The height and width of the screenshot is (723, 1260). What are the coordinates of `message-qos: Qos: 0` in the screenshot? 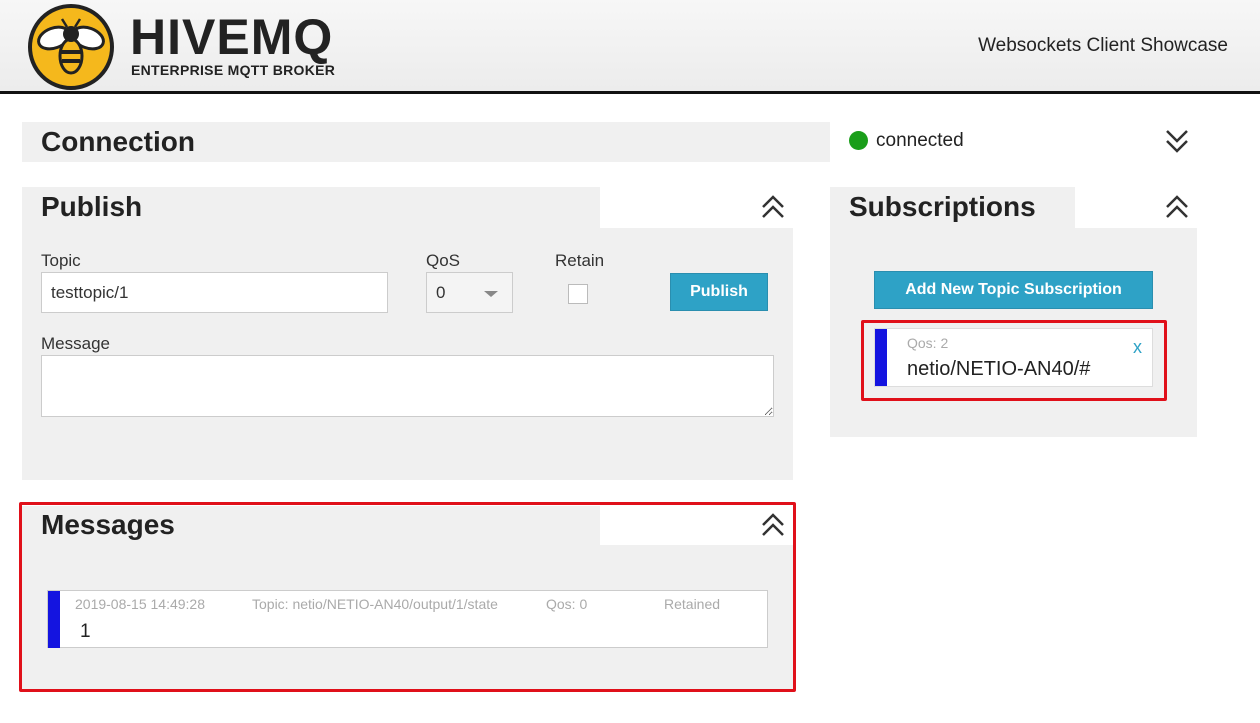 It's located at (567, 604).